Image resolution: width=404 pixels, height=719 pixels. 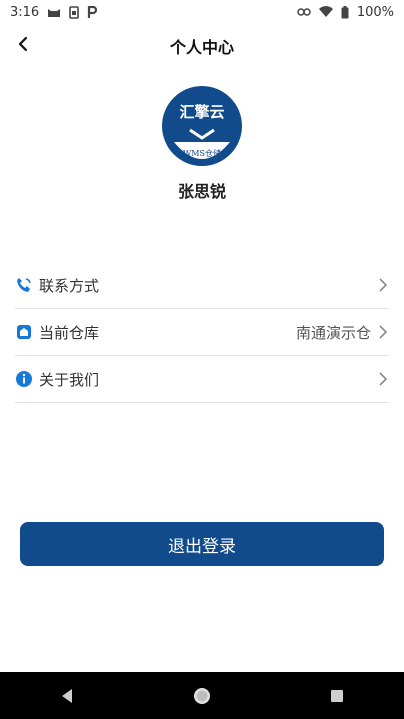 I want to click on phone-icon, so click(x=24, y=285).